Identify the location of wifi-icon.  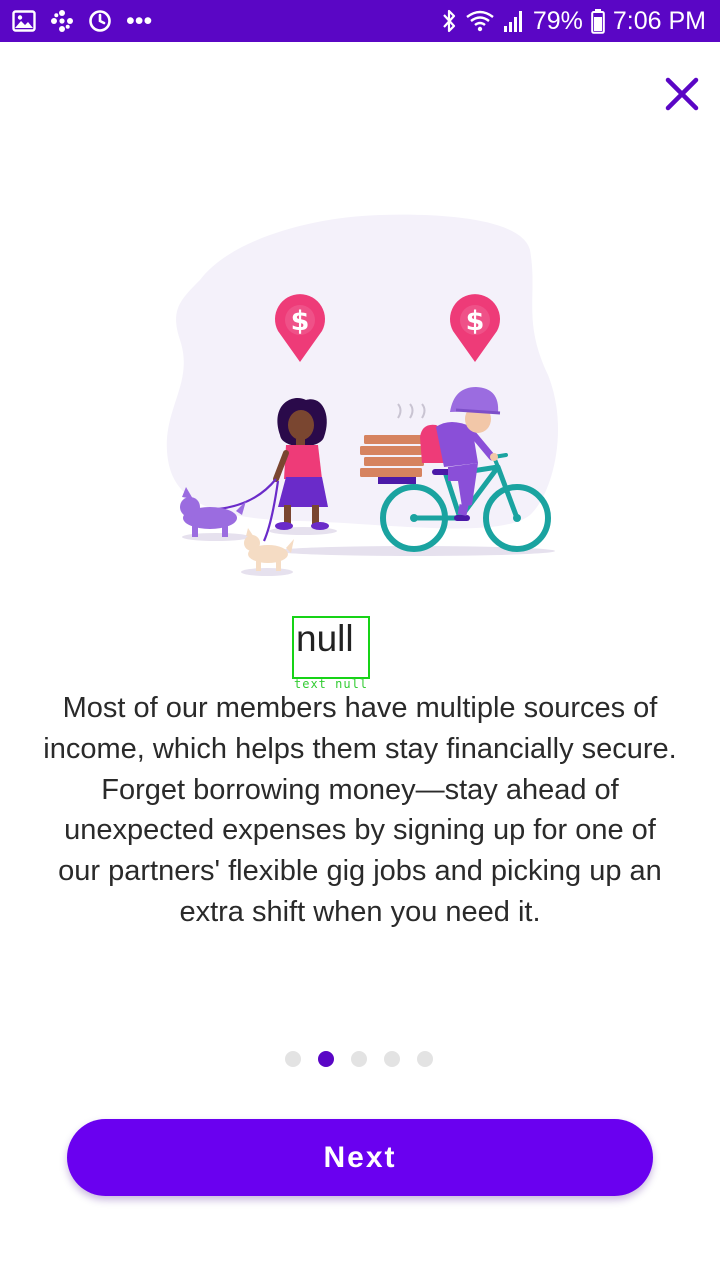
(480, 21).